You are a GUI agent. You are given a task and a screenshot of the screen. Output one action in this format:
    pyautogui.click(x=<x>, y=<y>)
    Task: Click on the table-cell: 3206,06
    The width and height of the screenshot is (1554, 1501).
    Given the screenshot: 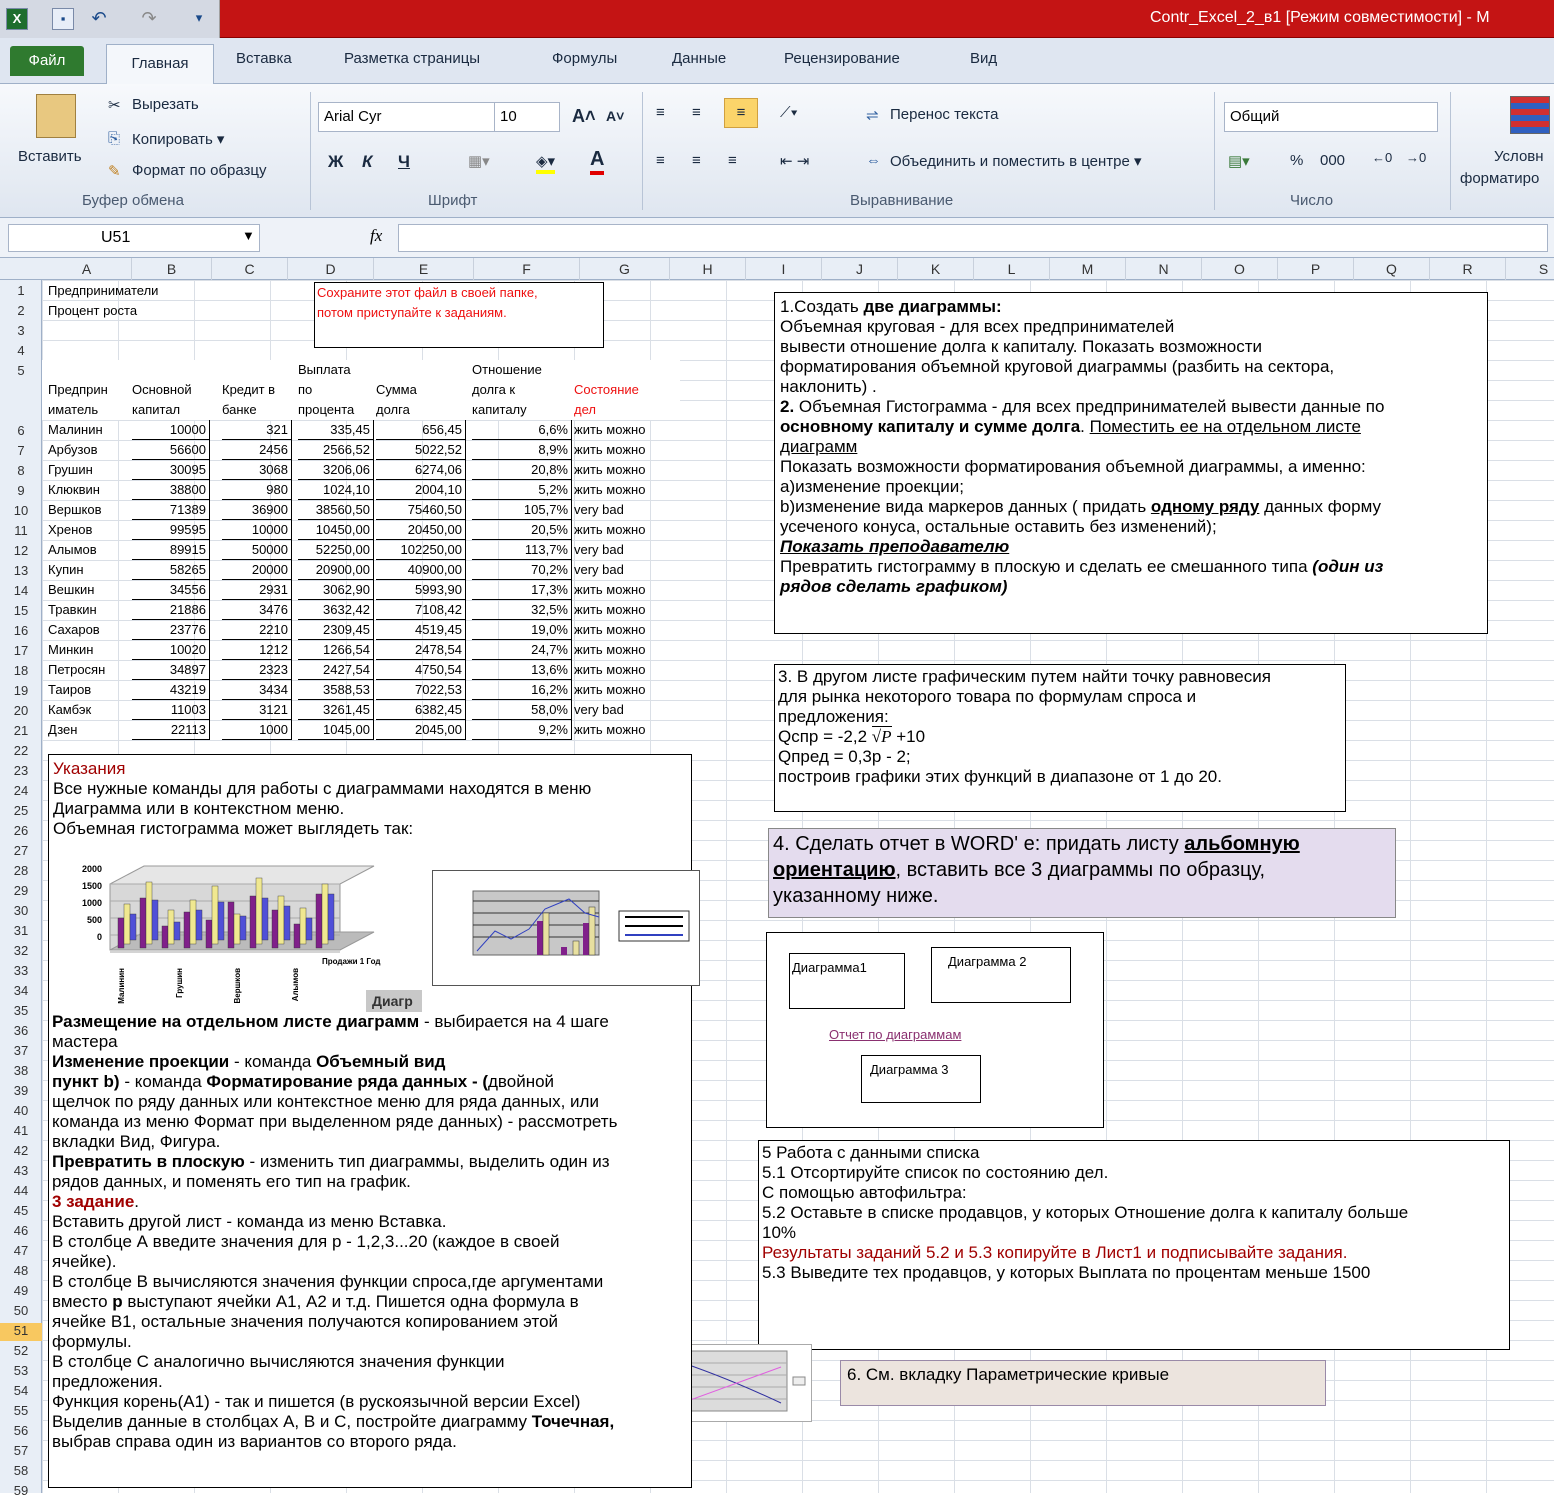 What is the action you would take?
    pyautogui.click(x=336, y=470)
    